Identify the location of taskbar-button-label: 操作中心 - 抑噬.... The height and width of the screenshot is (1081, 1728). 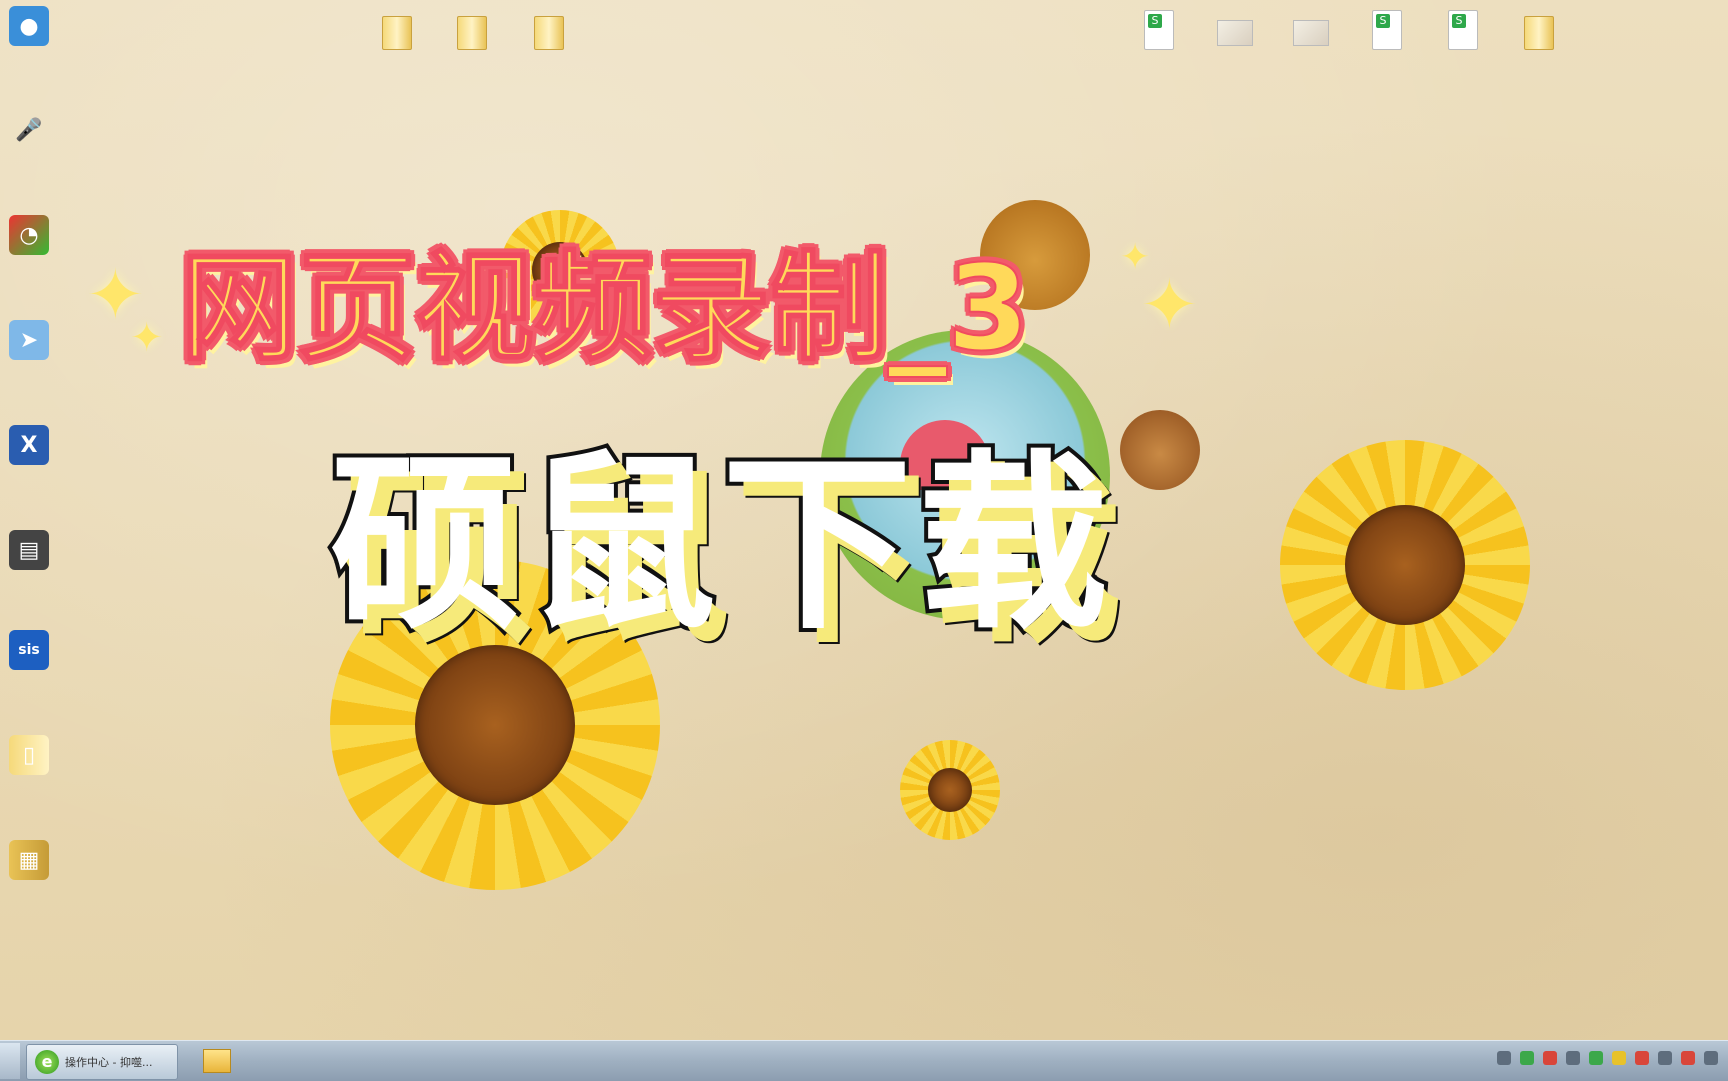
(109, 1062).